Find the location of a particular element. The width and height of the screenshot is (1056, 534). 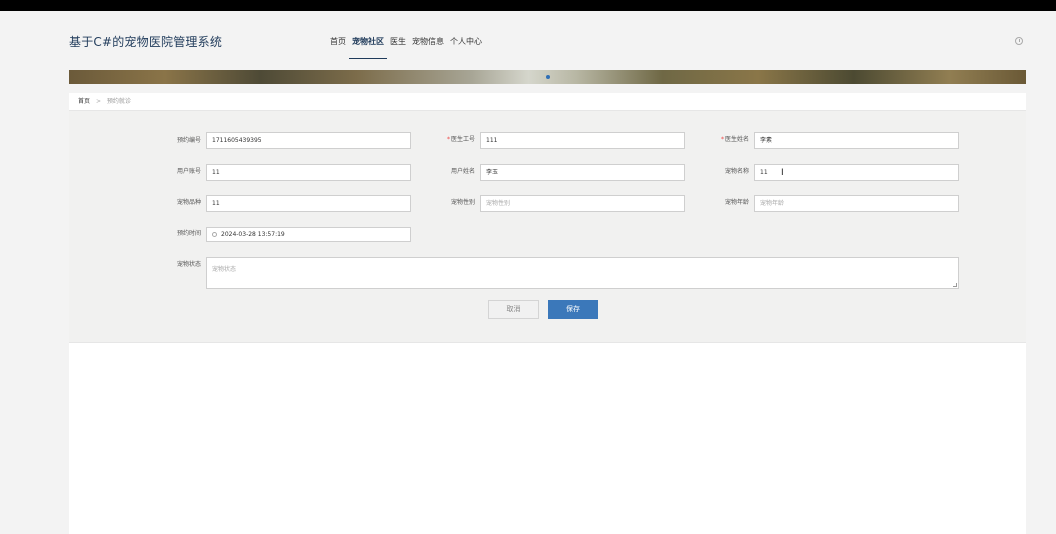

breadcrumb: 首页 > 预约就诊 is located at coordinates (547, 102).